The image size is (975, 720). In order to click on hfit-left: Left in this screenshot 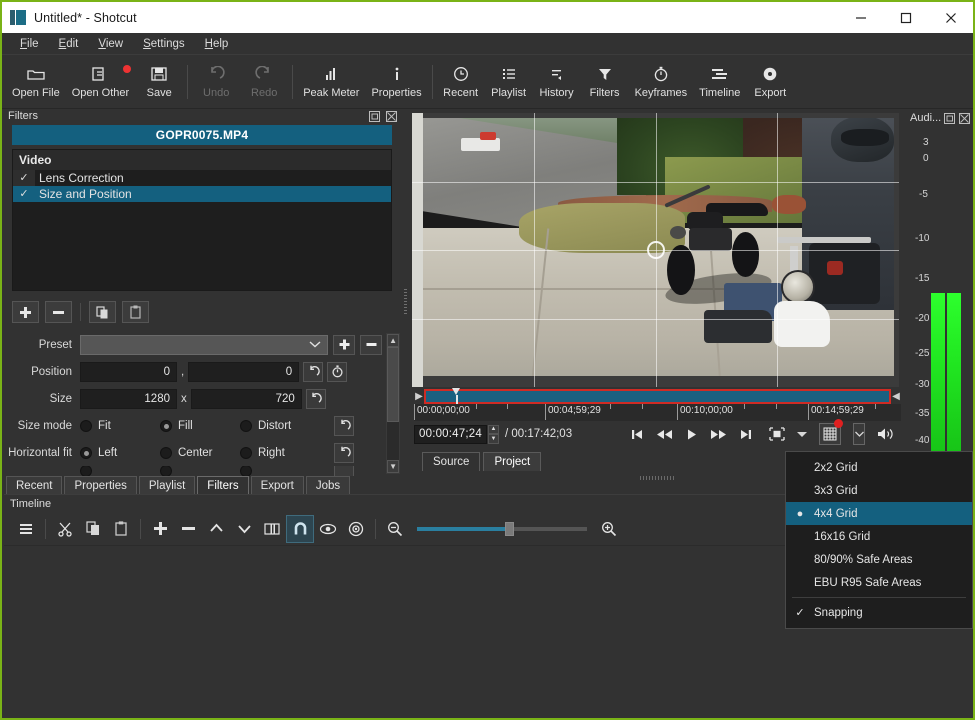, I will do `click(120, 452)`.